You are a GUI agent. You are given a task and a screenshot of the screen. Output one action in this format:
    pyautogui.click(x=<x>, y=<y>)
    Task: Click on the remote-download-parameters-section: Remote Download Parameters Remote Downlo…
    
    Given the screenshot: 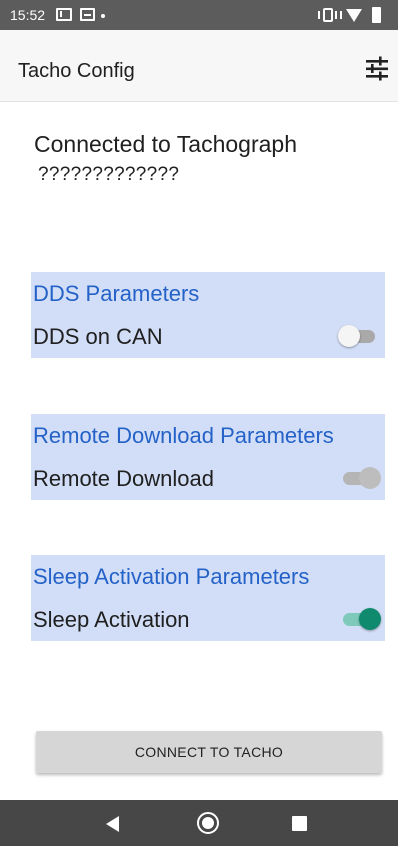 What is the action you would take?
    pyautogui.click(x=208, y=457)
    